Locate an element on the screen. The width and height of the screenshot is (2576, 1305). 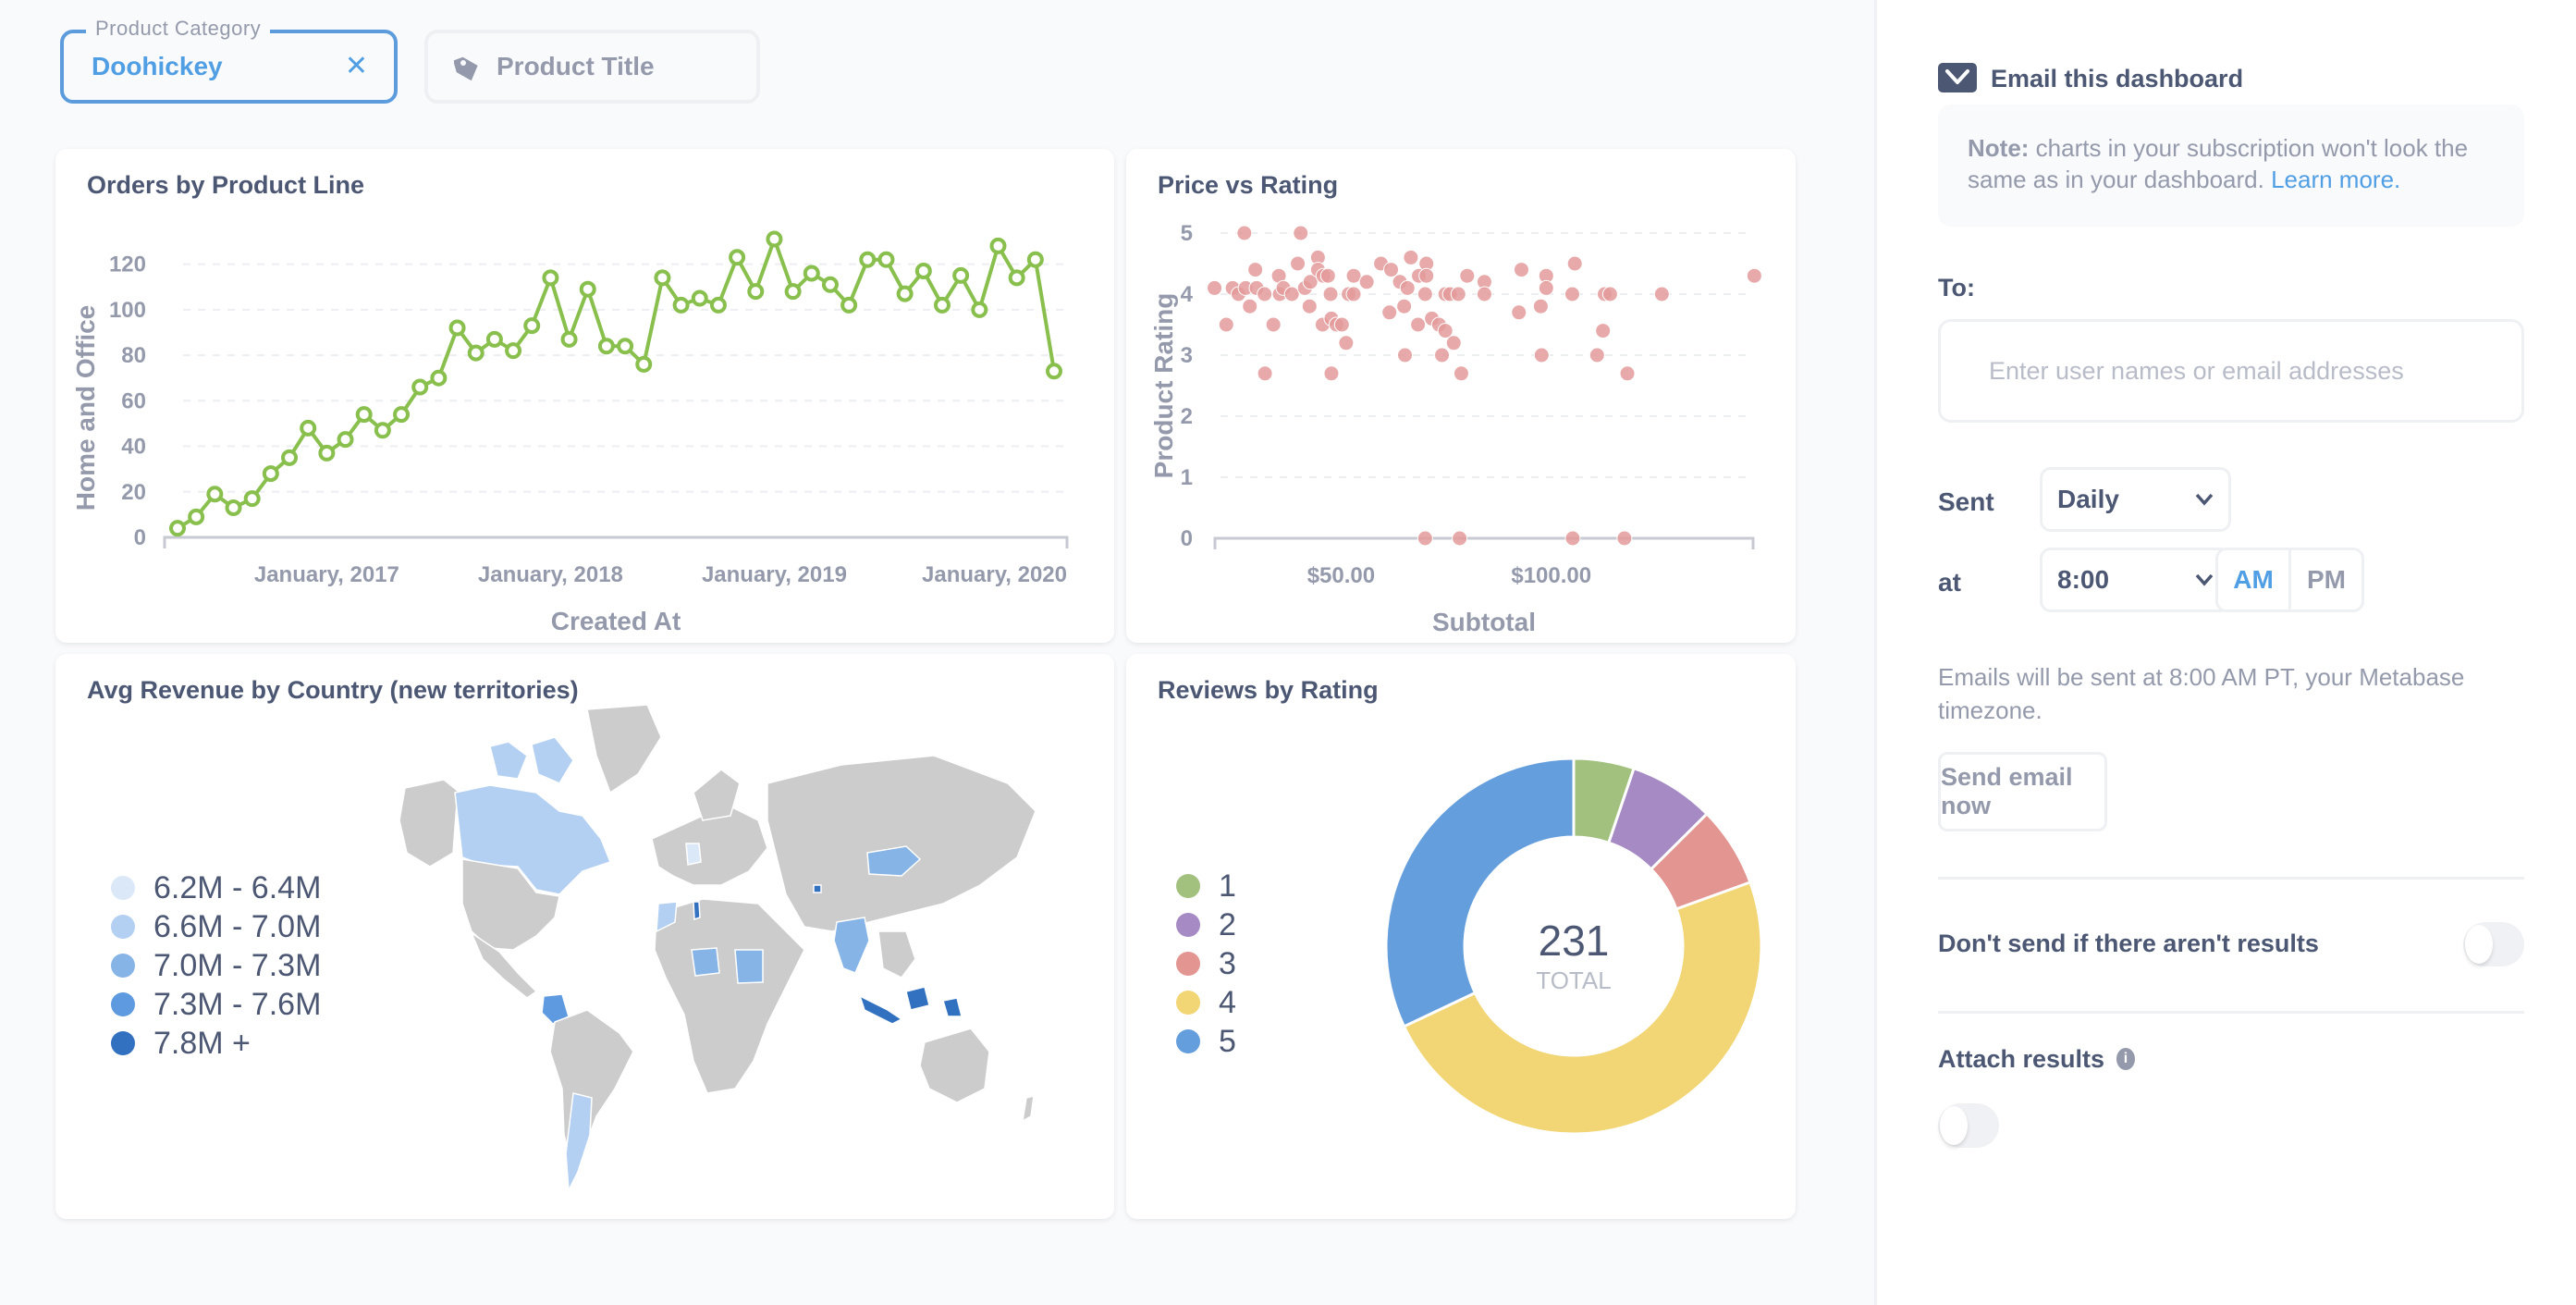
card-title: Avg Revenue by Country (new territories) is located at coordinates (333, 690).